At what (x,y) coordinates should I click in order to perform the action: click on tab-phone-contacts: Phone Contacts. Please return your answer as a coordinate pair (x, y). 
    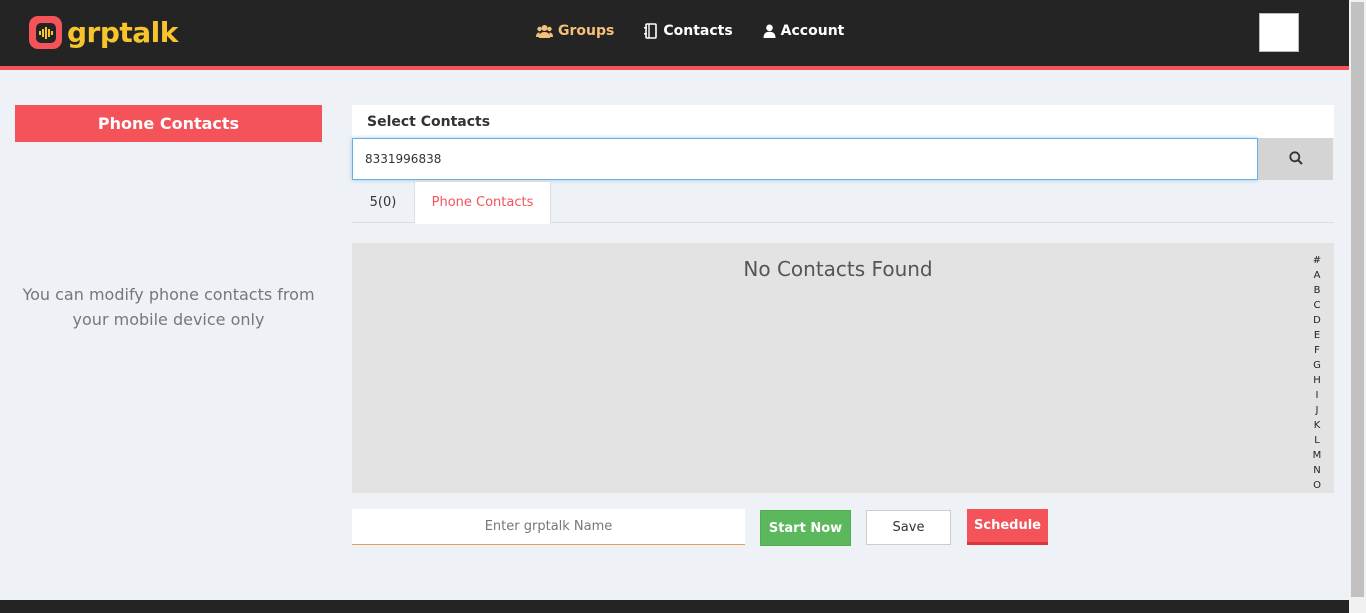
    Looking at the image, I should click on (482, 202).